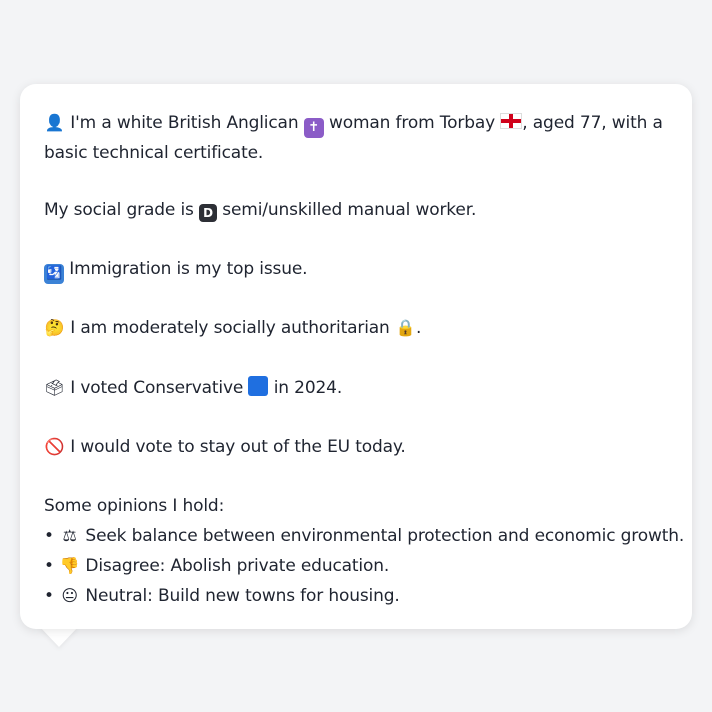 This screenshot has height=712, width=712. Describe the element at coordinates (242, 595) in the screenshot. I see `opinion-text: Neutral: Build new towns for housing.` at that location.